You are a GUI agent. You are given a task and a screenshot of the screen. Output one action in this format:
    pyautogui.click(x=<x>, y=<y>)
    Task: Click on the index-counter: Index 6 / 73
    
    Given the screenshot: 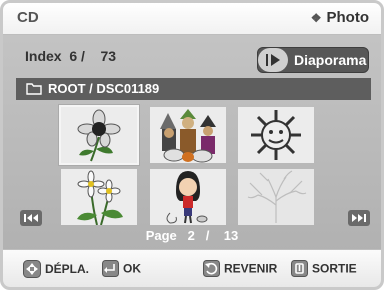 What is the action you would take?
    pyautogui.click(x=70, y=56)
    